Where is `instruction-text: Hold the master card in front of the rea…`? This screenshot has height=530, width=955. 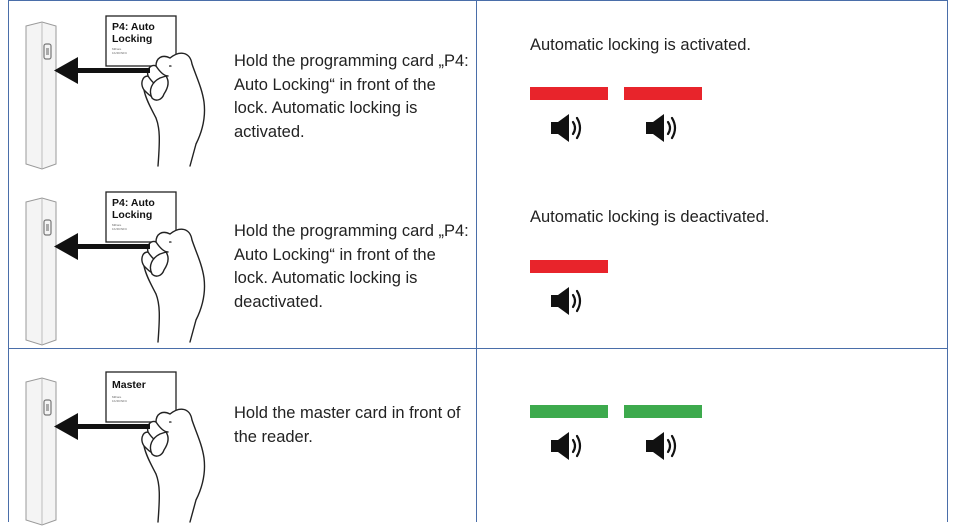
instruction-text: Hold the master card in front of the rea… is located at coordinates (347, 425).